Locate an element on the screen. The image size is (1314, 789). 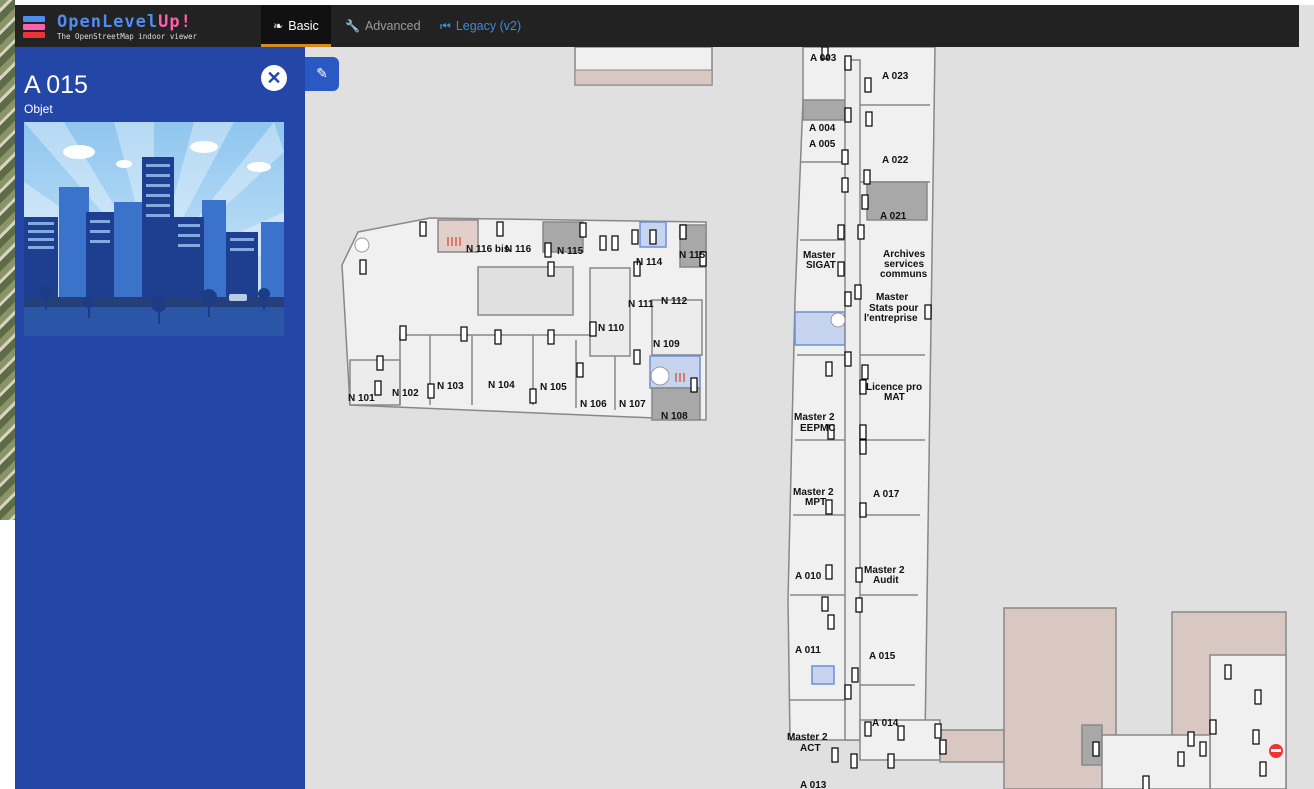
map-label: l'entreprise is located at coordinates (891, 318).